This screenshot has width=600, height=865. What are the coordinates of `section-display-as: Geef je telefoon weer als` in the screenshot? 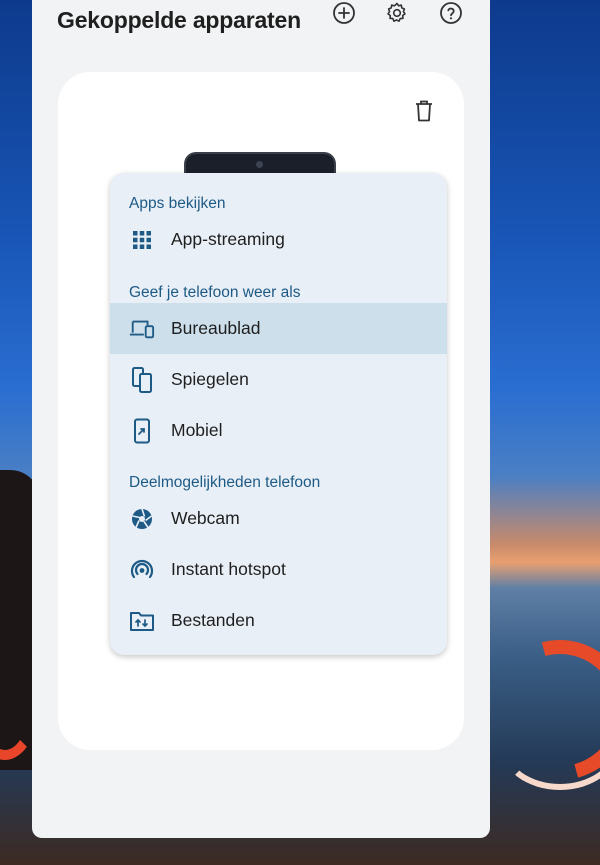 It's located at (215, 292).